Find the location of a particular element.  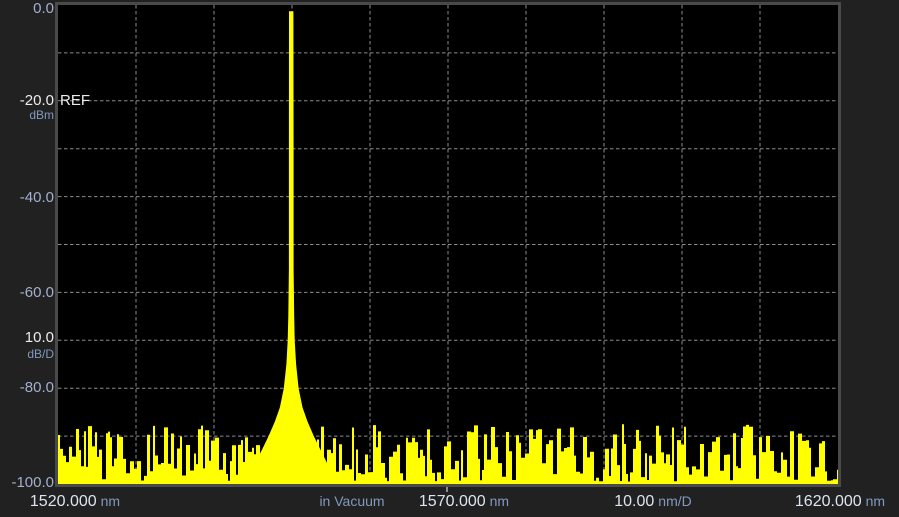

x-scale-value: 10.00 is located at coordinates (634, 501).